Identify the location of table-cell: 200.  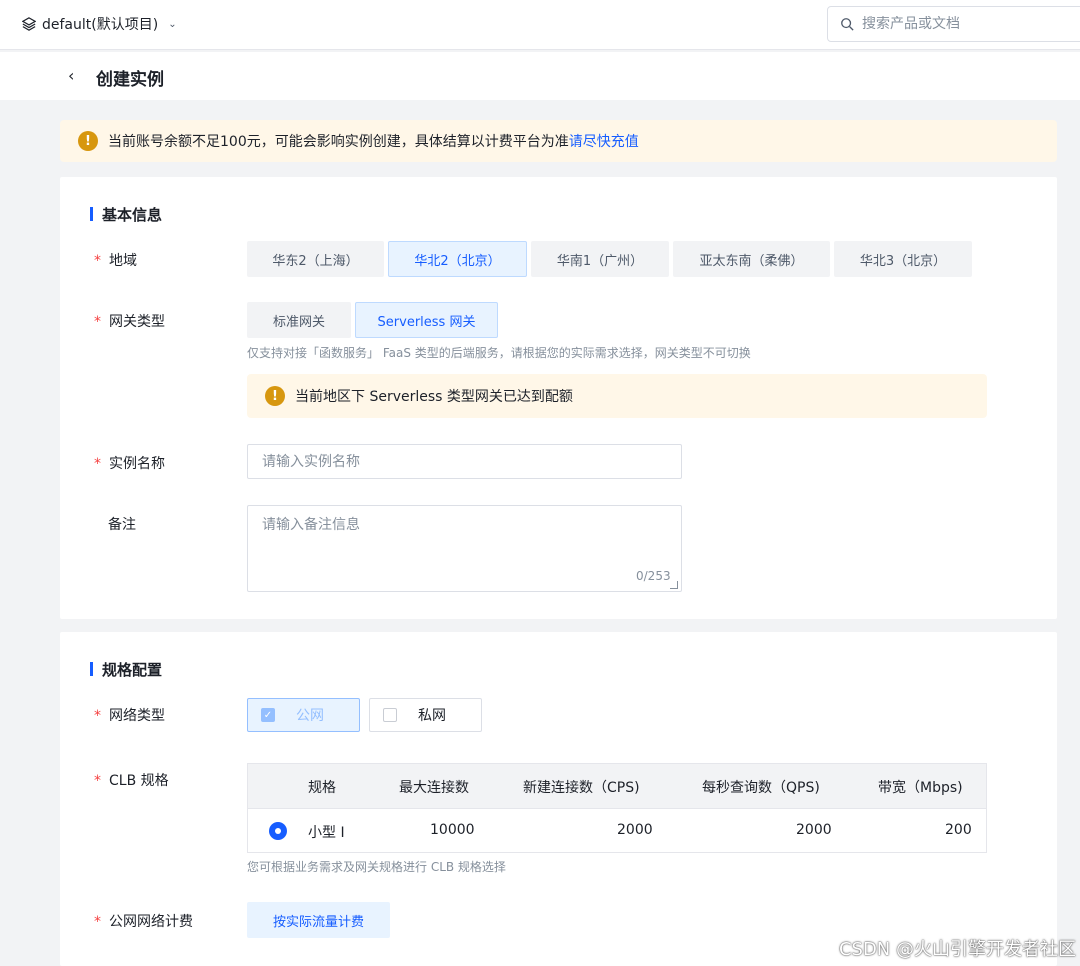
(958, 830).